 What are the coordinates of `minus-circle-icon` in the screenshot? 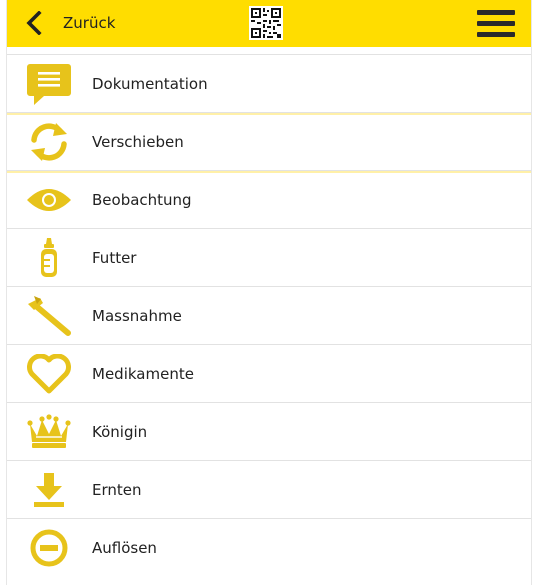 It's located at (49, 548).